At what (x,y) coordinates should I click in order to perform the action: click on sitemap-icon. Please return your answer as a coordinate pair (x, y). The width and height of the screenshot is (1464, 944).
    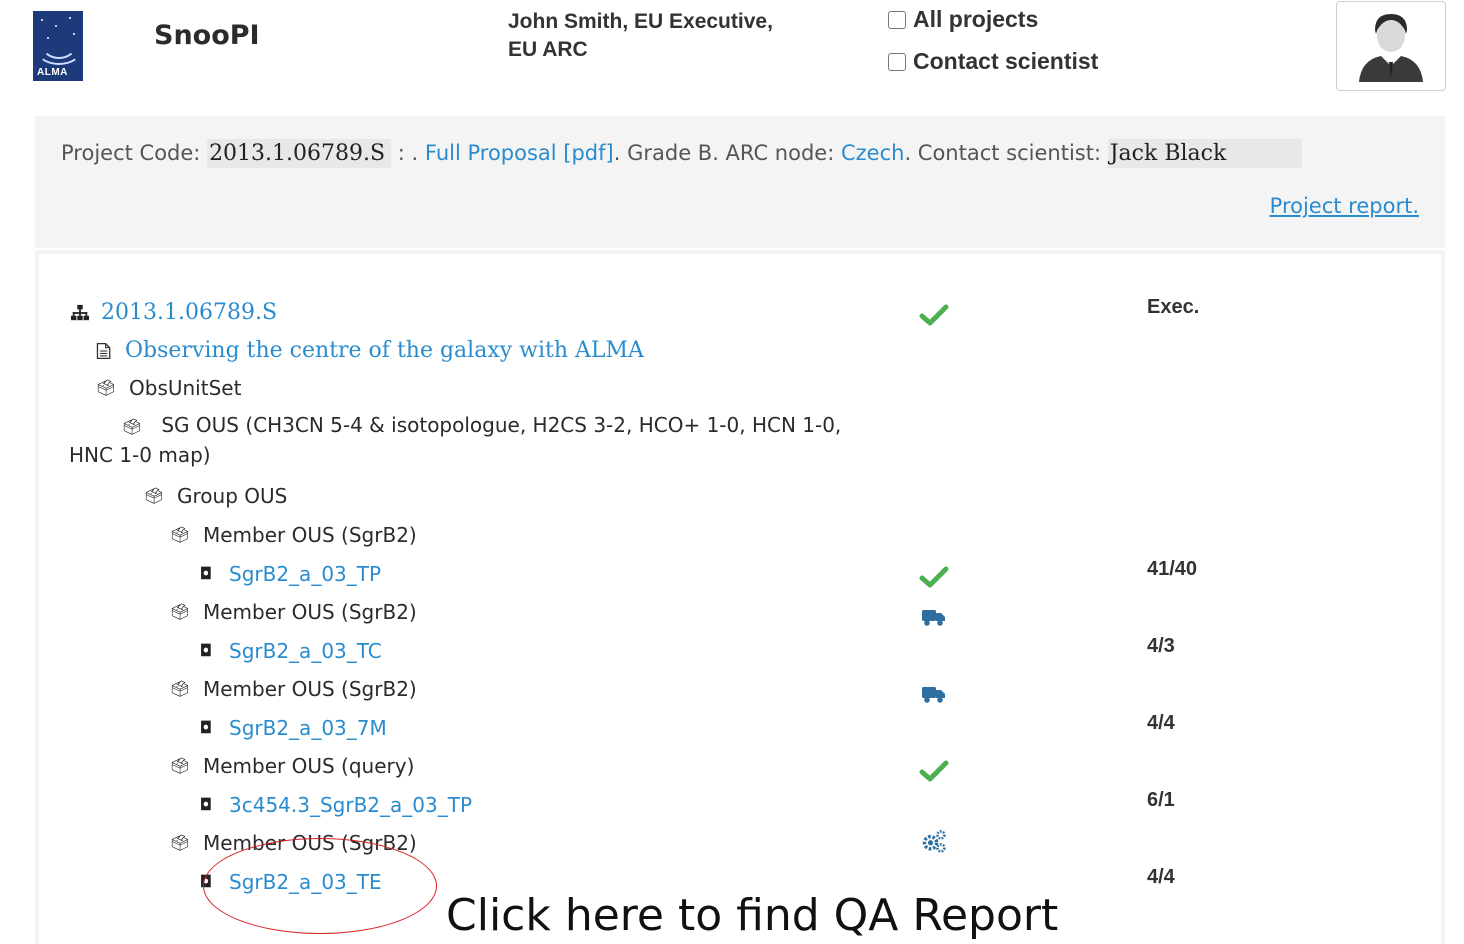
    Looking at the image, I should click on (80, 312).